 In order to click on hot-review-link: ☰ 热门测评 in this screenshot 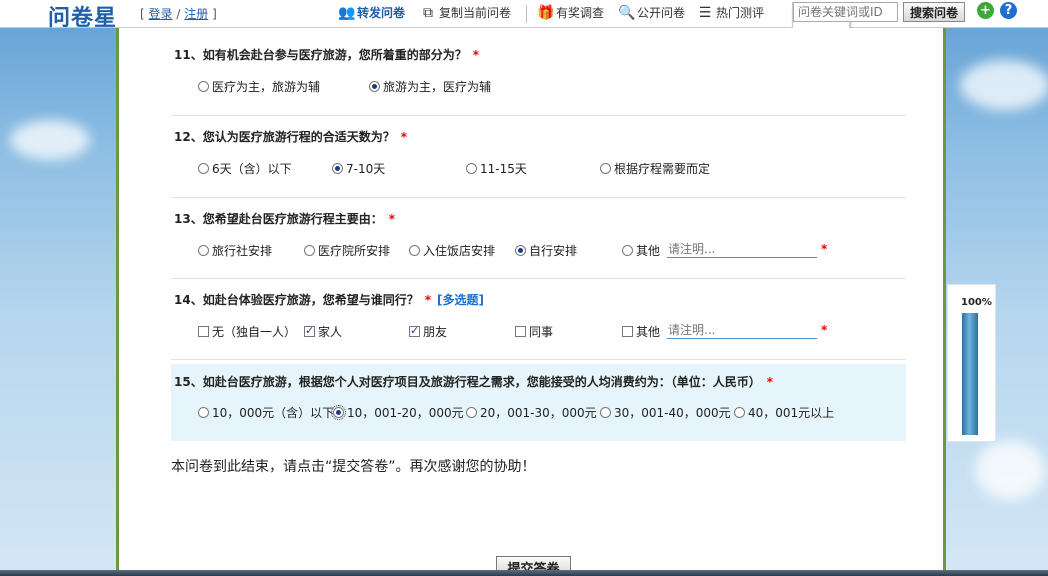, I will do `click(730, 12)`.